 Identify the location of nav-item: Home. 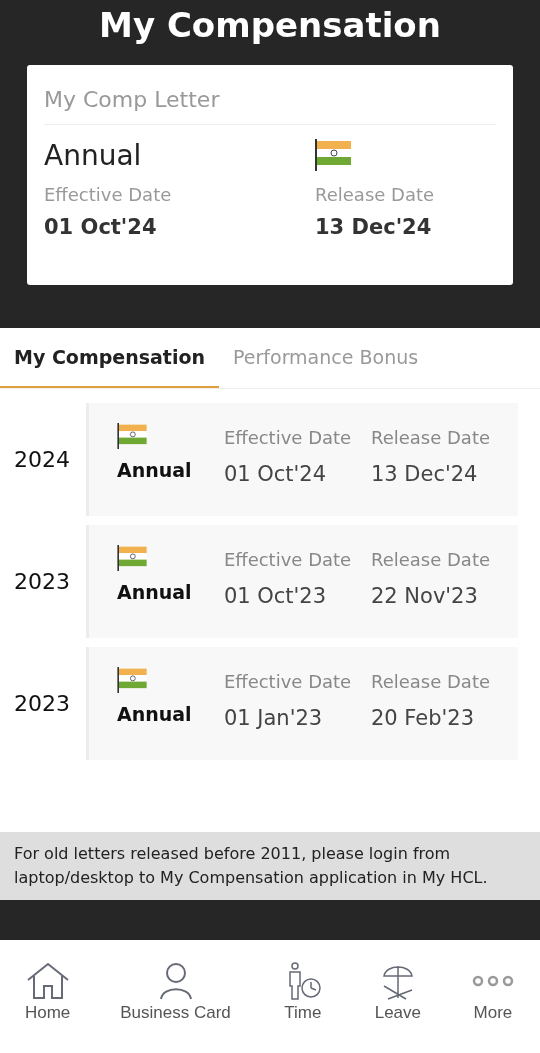
(47, 992).